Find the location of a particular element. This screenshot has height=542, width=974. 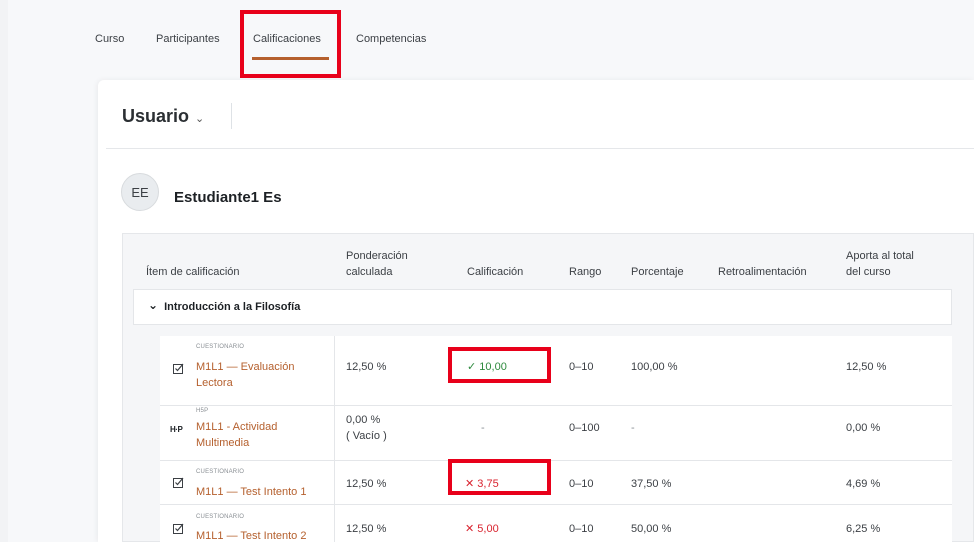

grade-item-link: M1L1 — Evaluación Lectora is located at coordinates (245, 375).